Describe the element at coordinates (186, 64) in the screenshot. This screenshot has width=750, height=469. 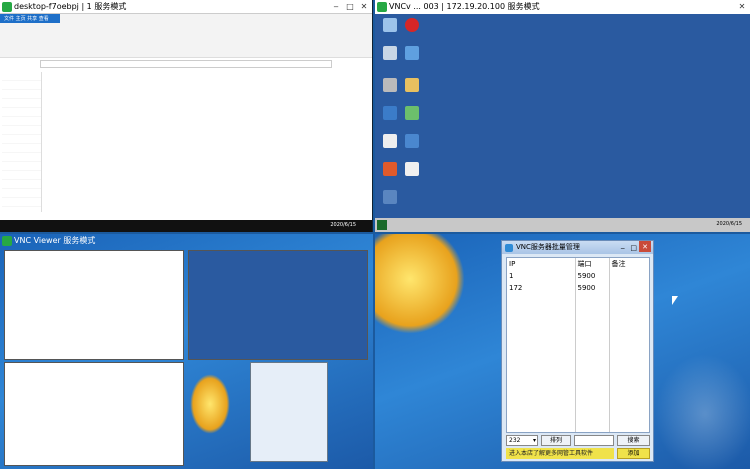
I see `address-bar` at that location.